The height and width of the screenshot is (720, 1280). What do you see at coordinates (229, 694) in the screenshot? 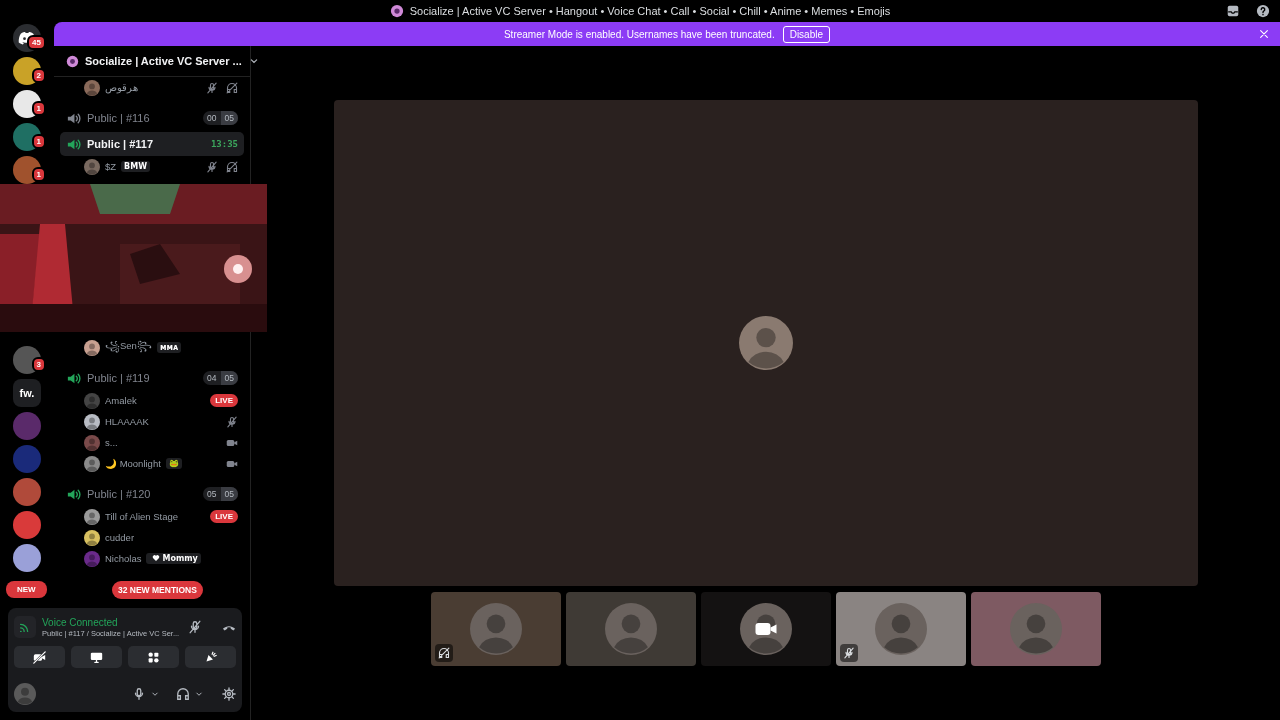
I see `settings-icon` at bounding box center [229, 694].